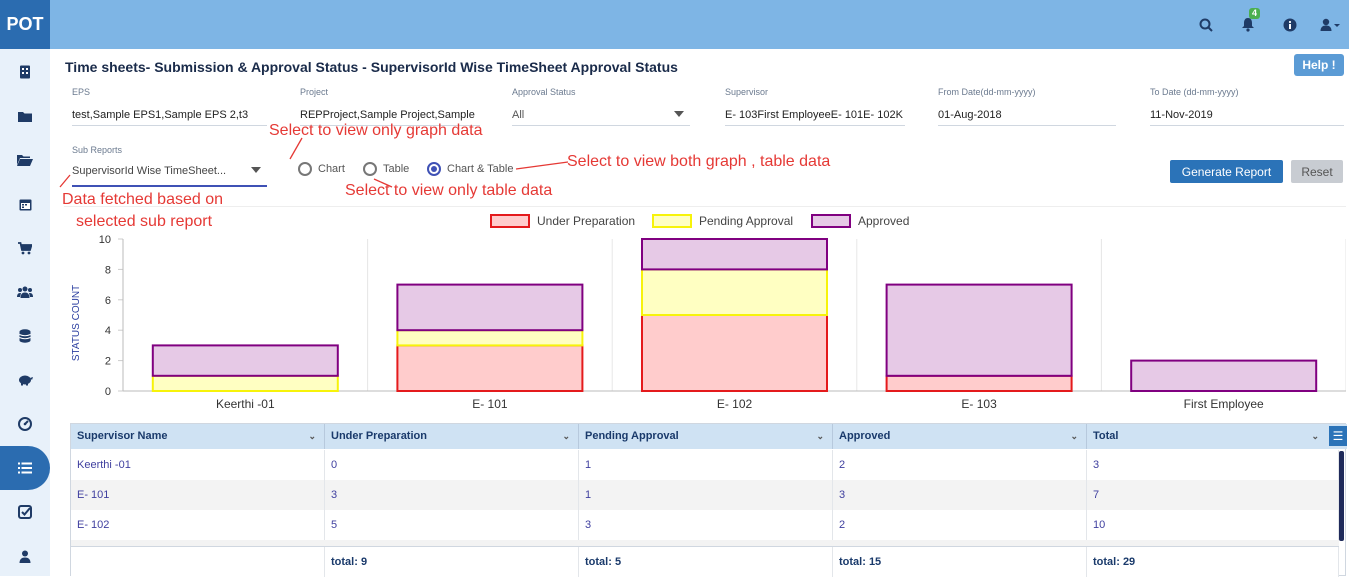  Describe the element at coordinates (960, 436) in the screenshot. I see `header-approved: Approved ⌄` at that location.